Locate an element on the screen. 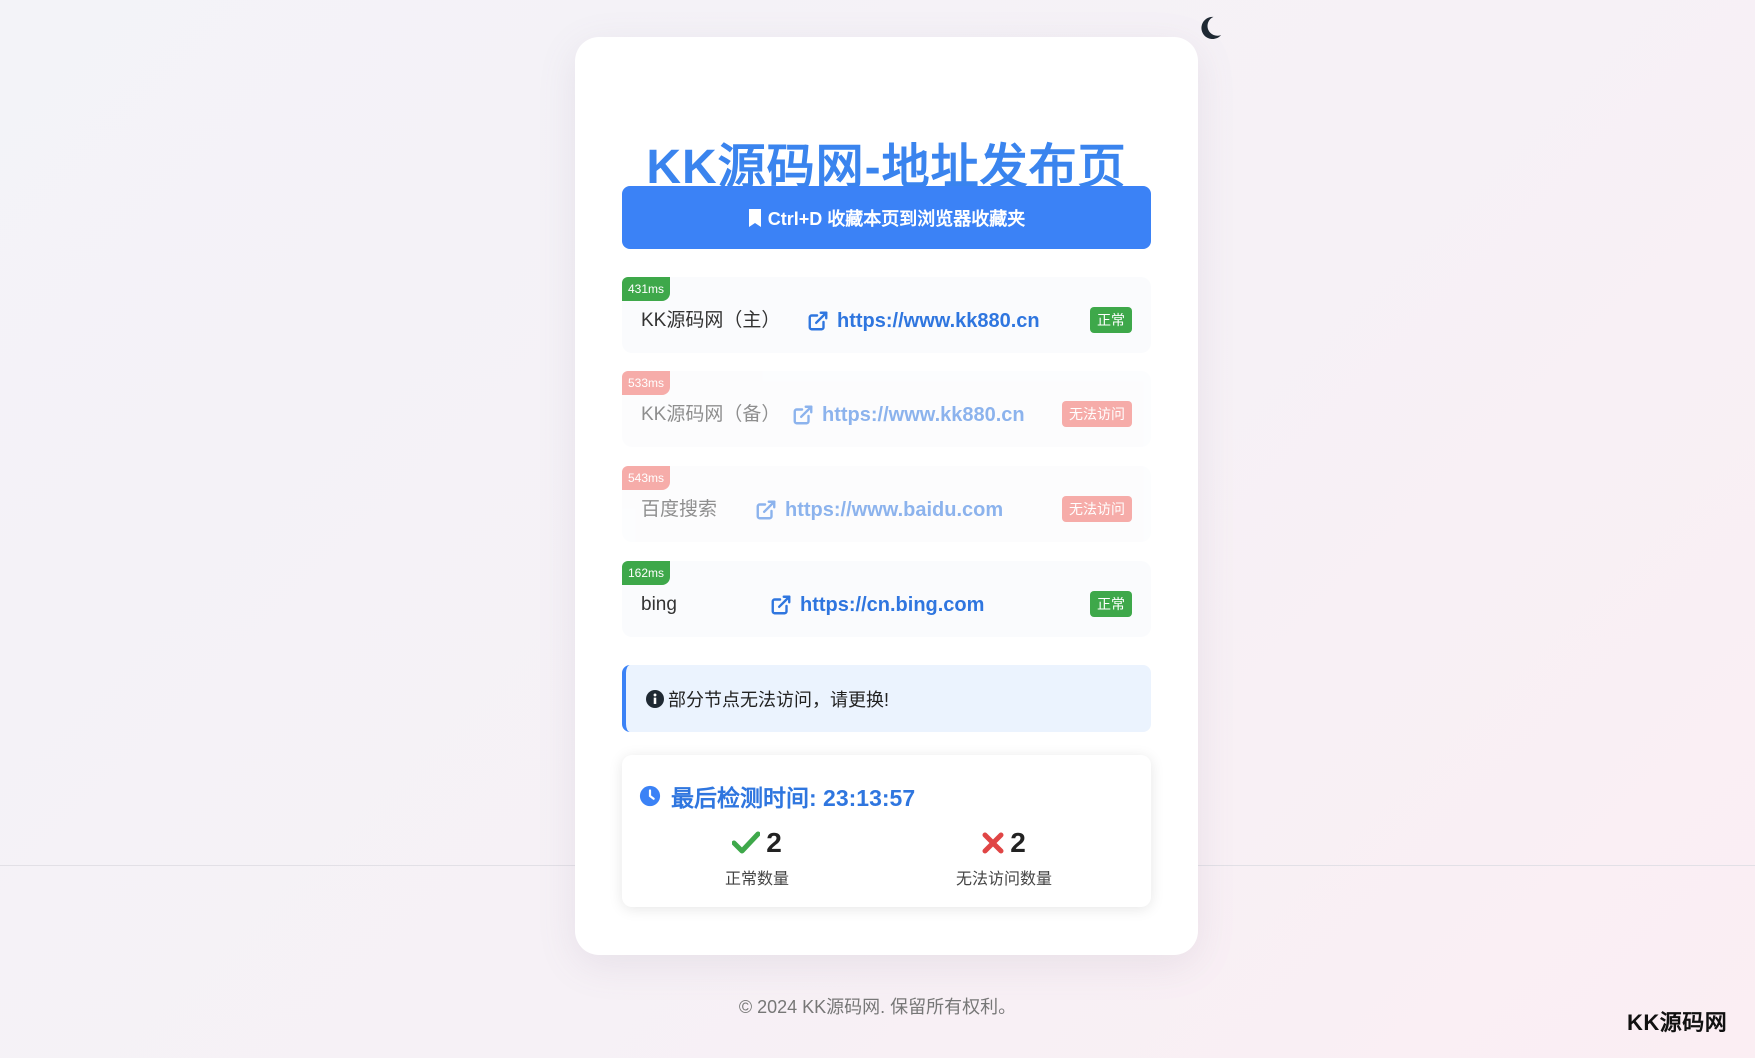  ok-count: 2 is located at coordinates (774, 842).